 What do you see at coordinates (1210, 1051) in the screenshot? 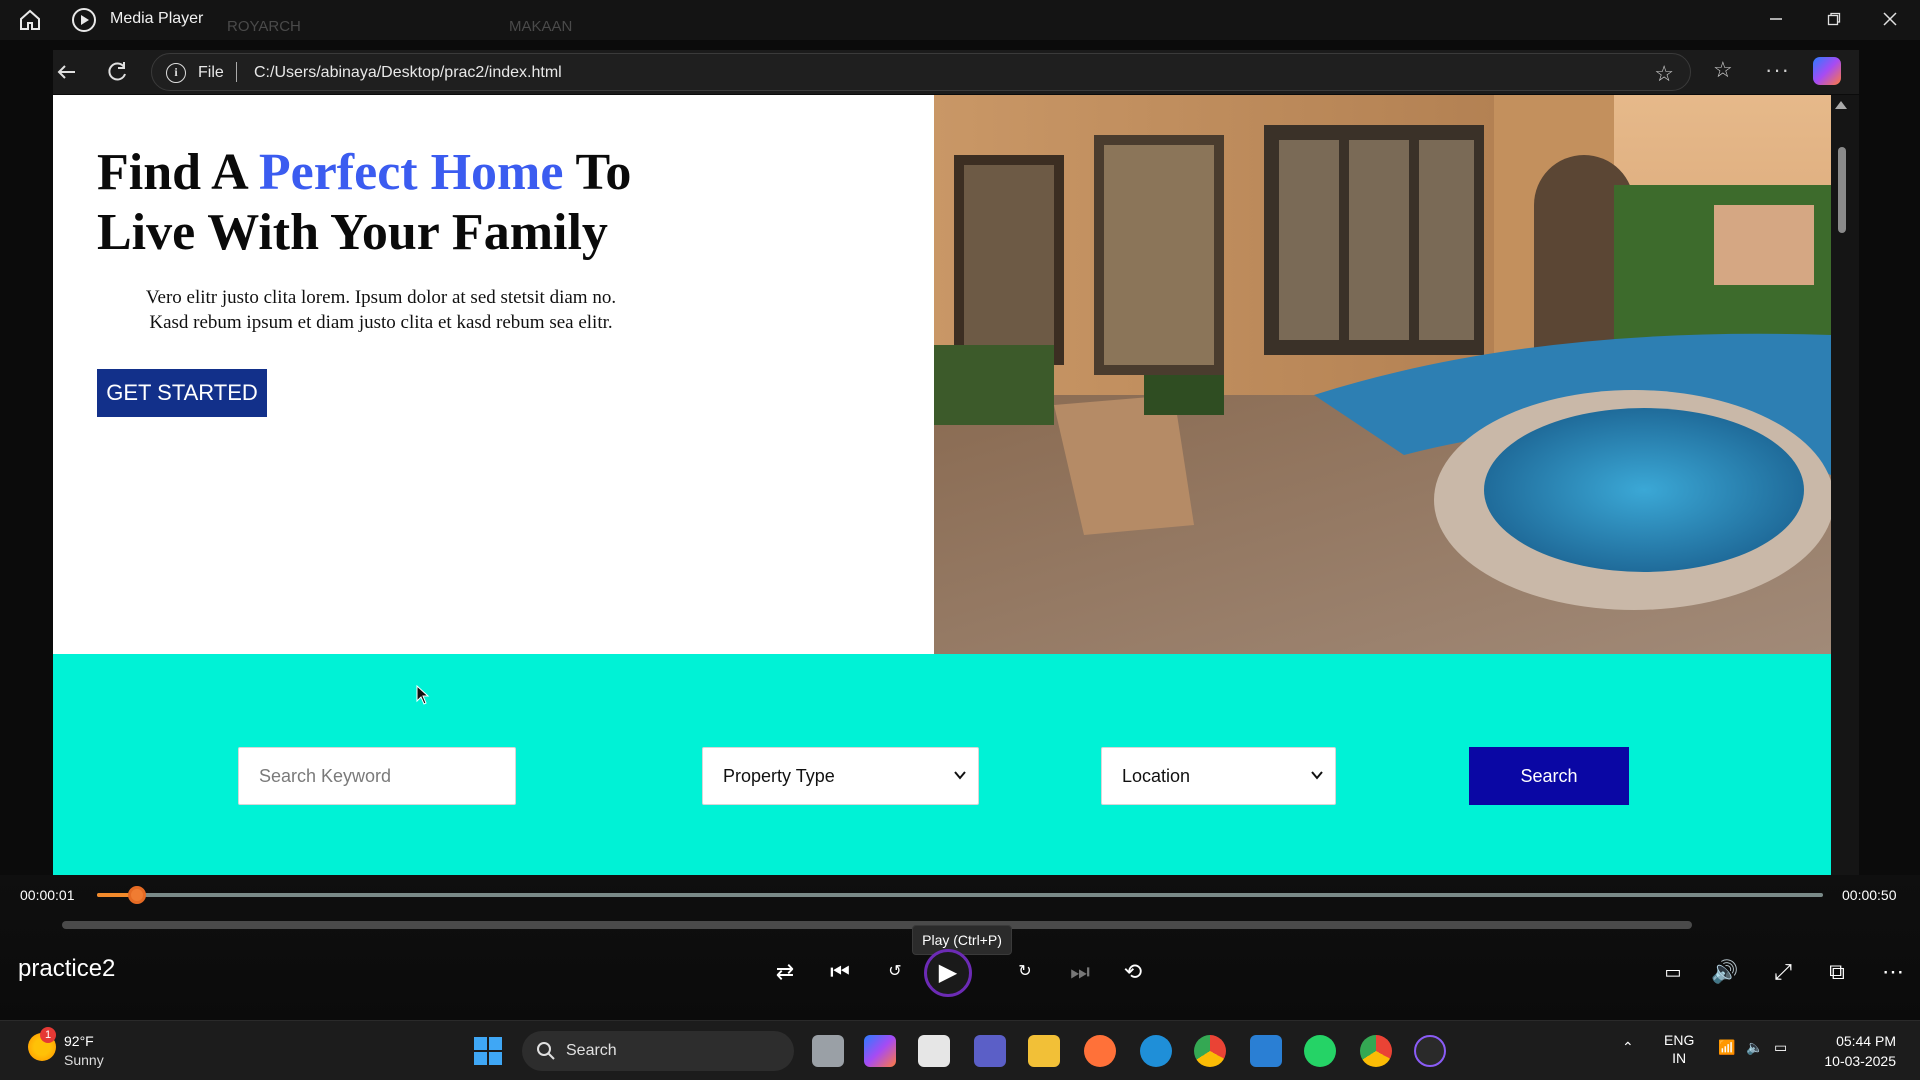
I see `chrome-icon` at bounding box center [1210, 1051].